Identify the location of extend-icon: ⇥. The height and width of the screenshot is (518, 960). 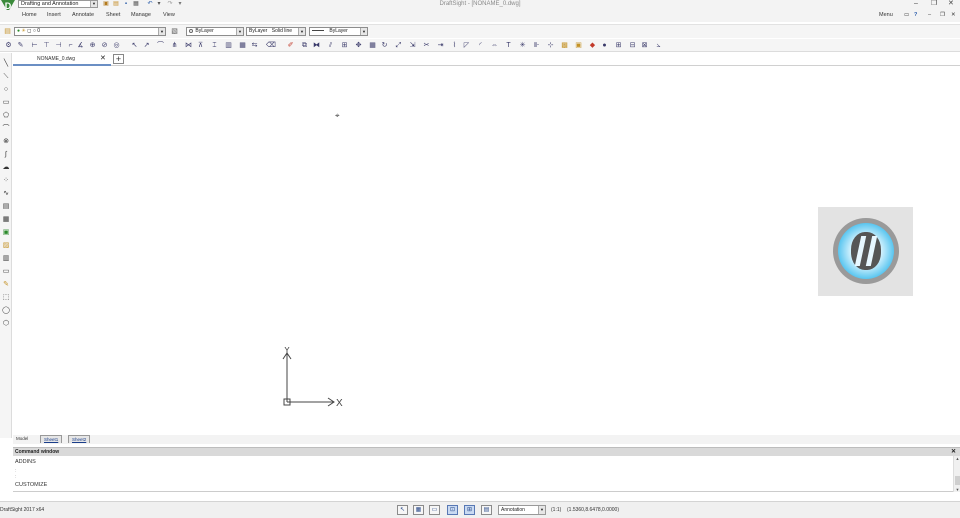
(440, 45).